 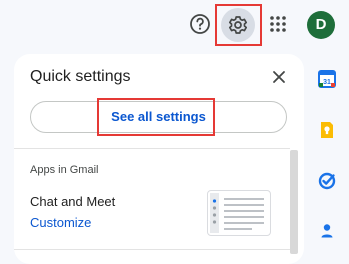 I want to click on calendar-icon: 31, so click(x=327, y=79).